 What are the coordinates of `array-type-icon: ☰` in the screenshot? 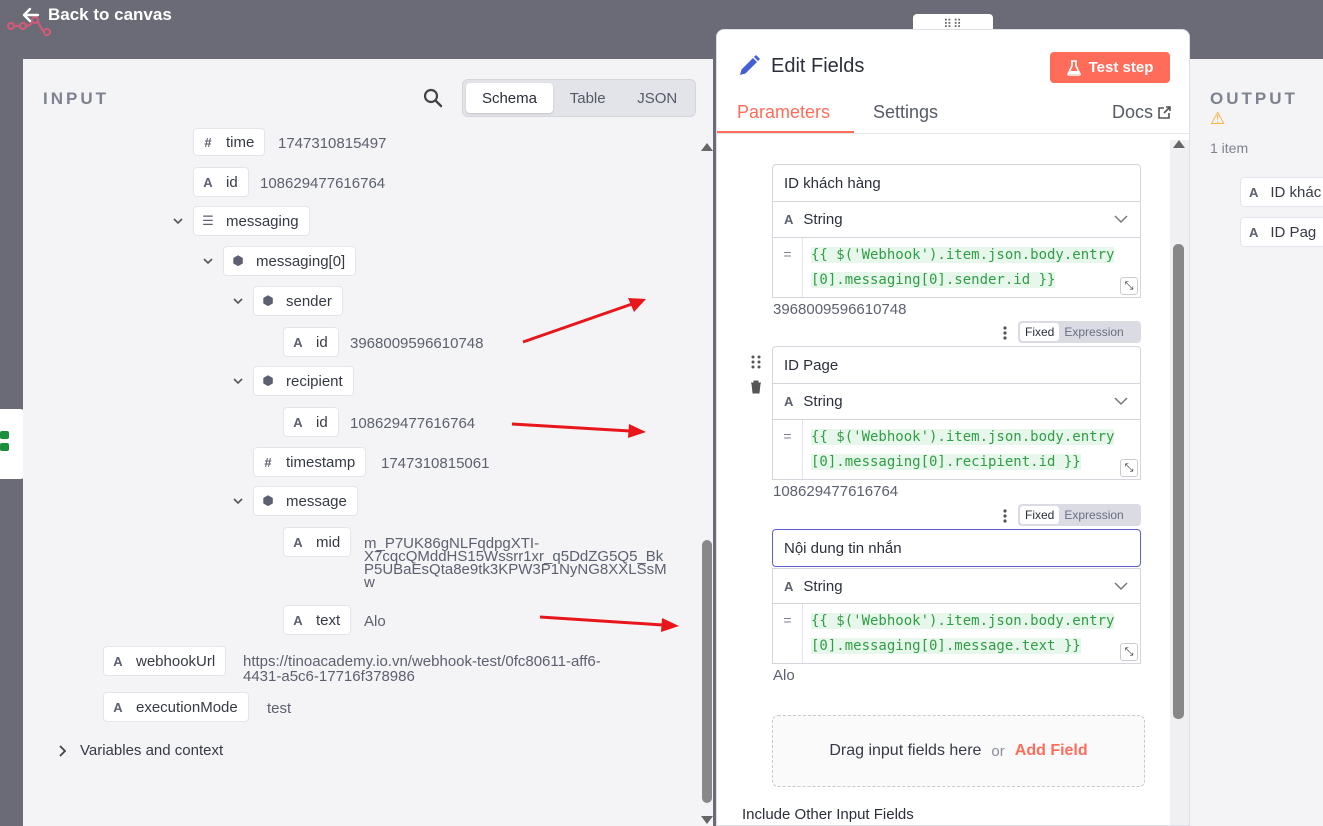 It's located at (208, 220).